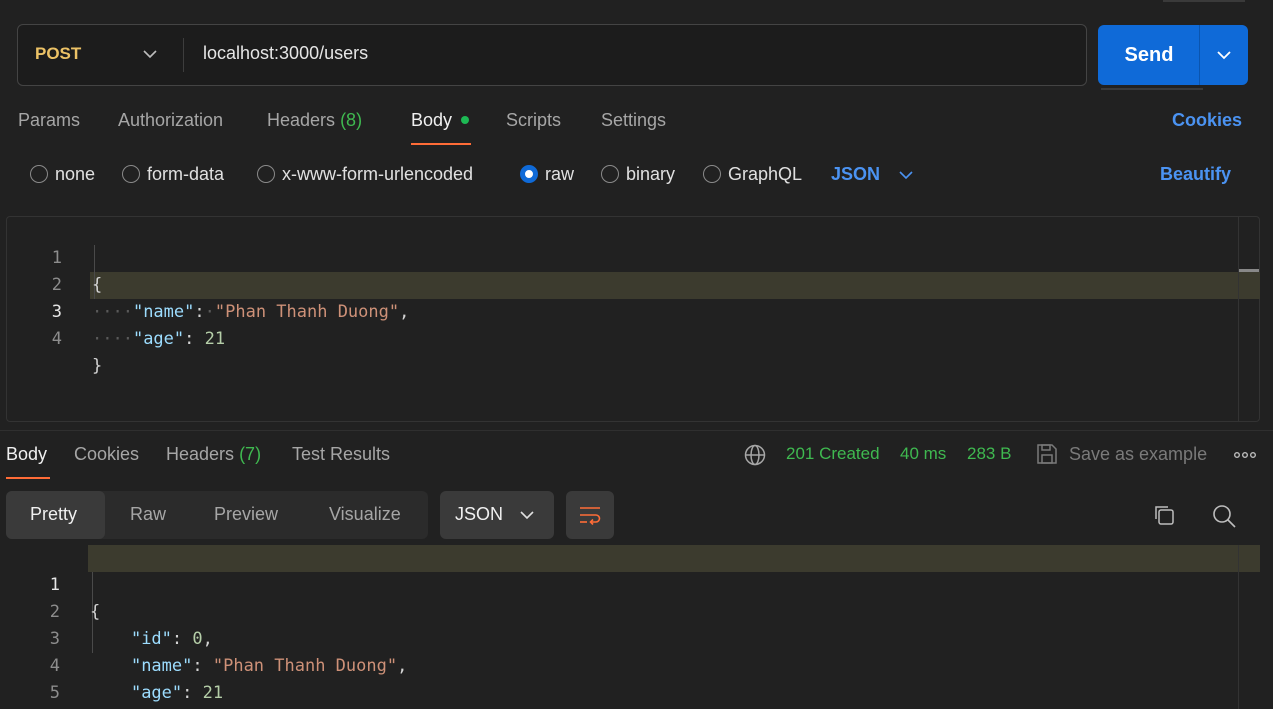 The image size is (1273, 709). I want to click on radio-binary-label: binary, so click(650, 174).